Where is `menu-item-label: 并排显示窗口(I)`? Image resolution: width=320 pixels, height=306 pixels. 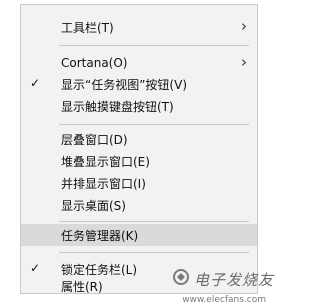 menu-item-label: 并排显示窗口(I) is located at coordinates (103, 183).